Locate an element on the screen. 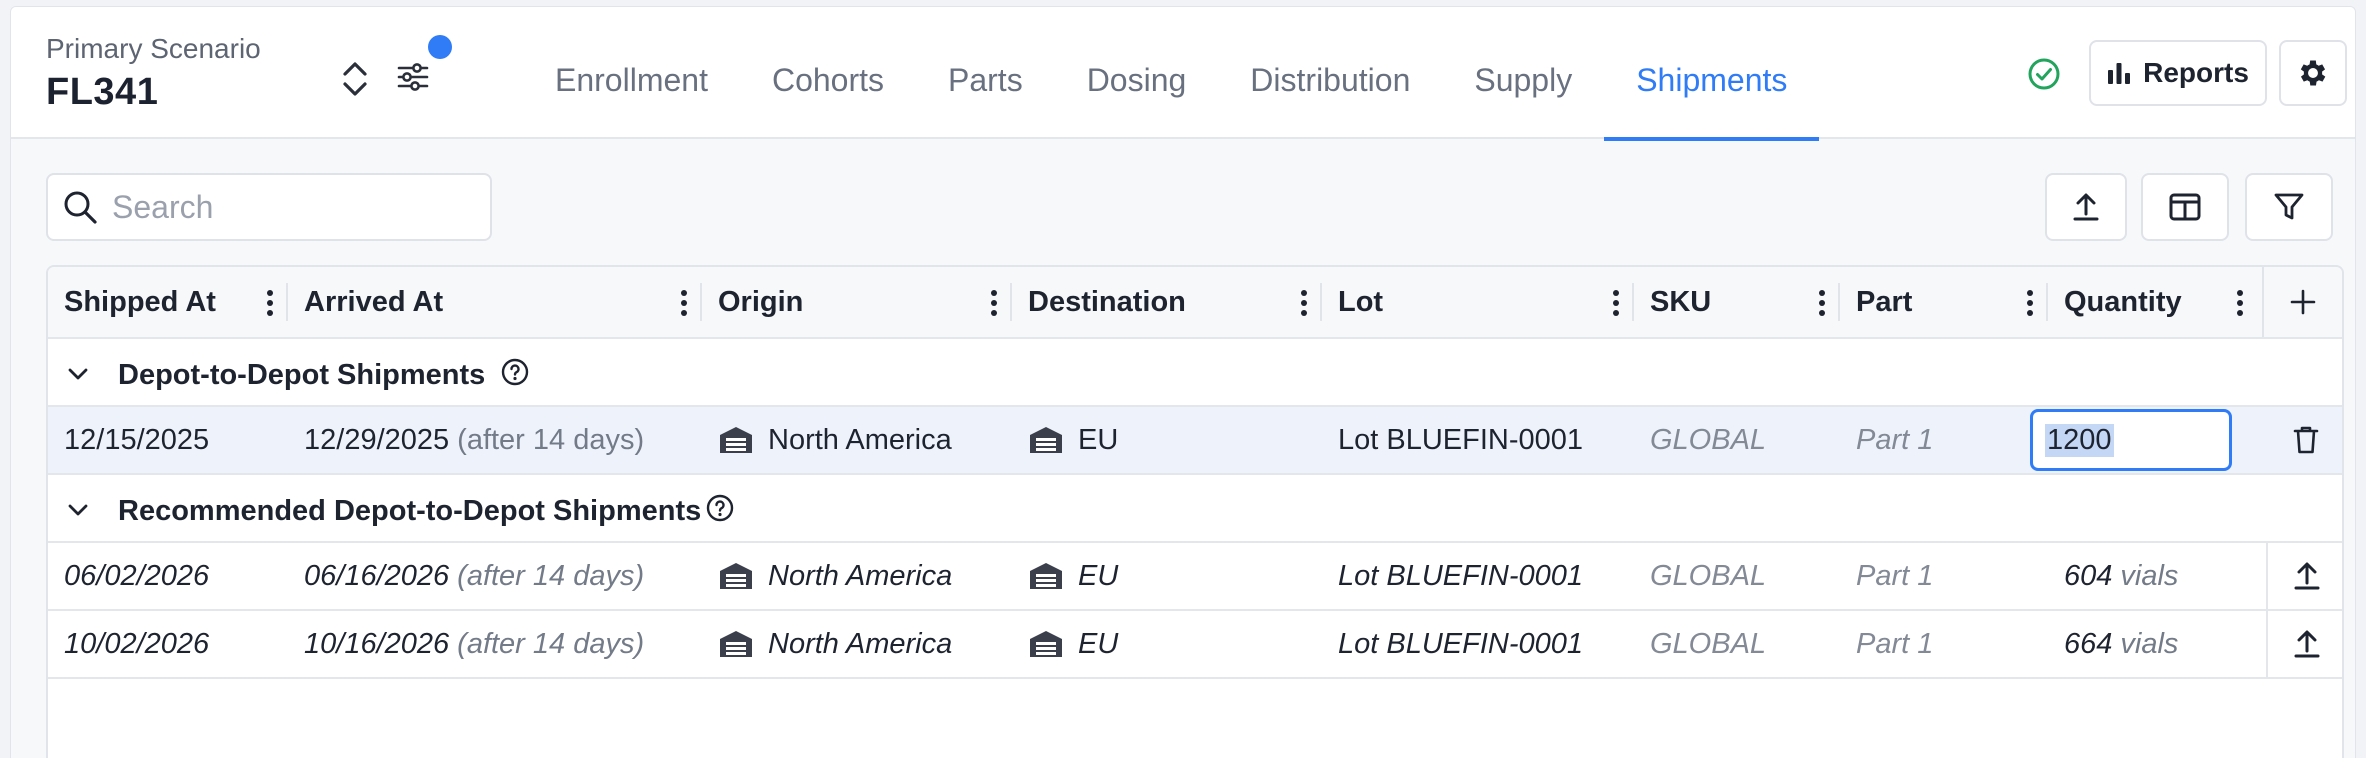  quantity-value: 1200 is located at coordinates (2079, 440).